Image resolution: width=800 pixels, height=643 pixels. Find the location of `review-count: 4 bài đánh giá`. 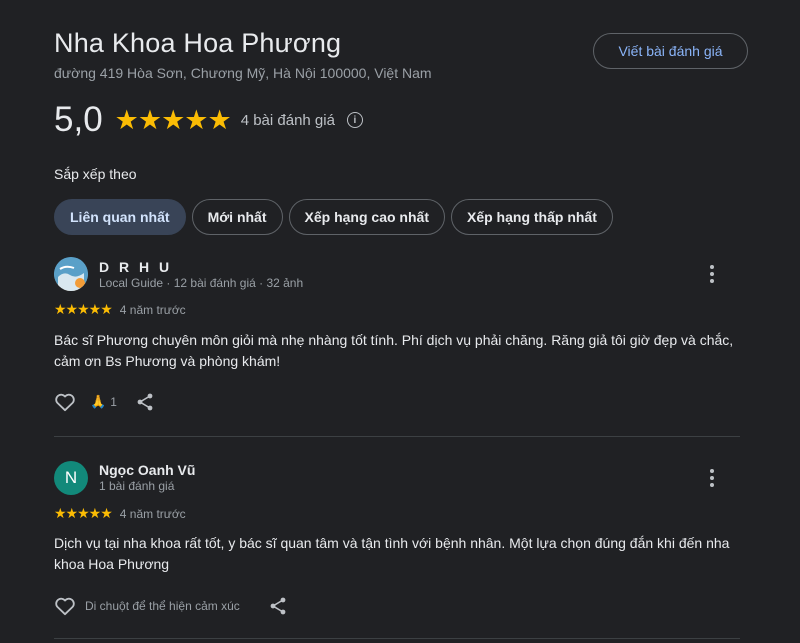

review-count: 4 bài đánh giá is located at coordinates (287, 120).